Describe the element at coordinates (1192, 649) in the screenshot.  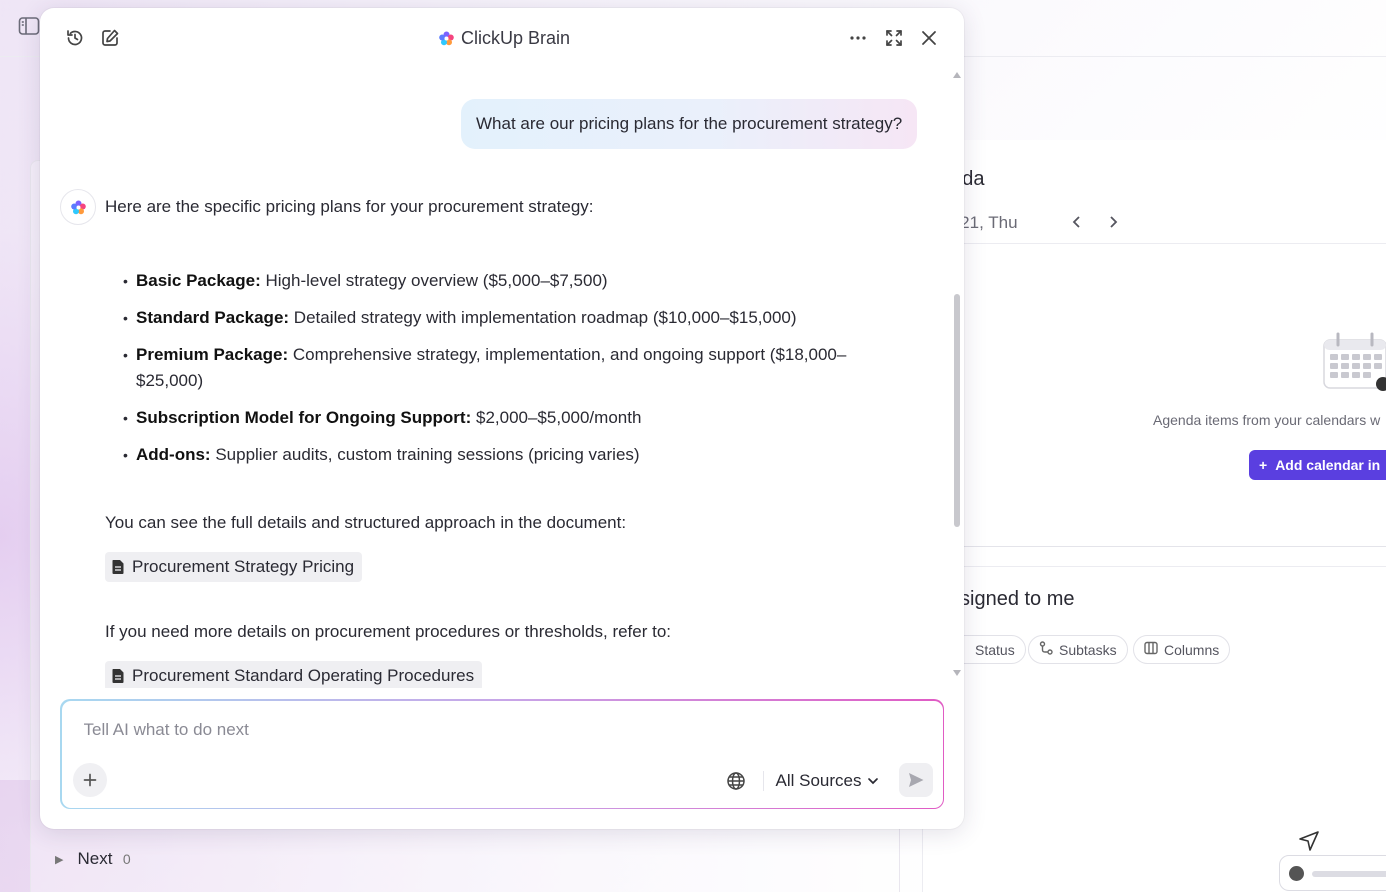
I see `columns-chip-label: Columns` at that location.